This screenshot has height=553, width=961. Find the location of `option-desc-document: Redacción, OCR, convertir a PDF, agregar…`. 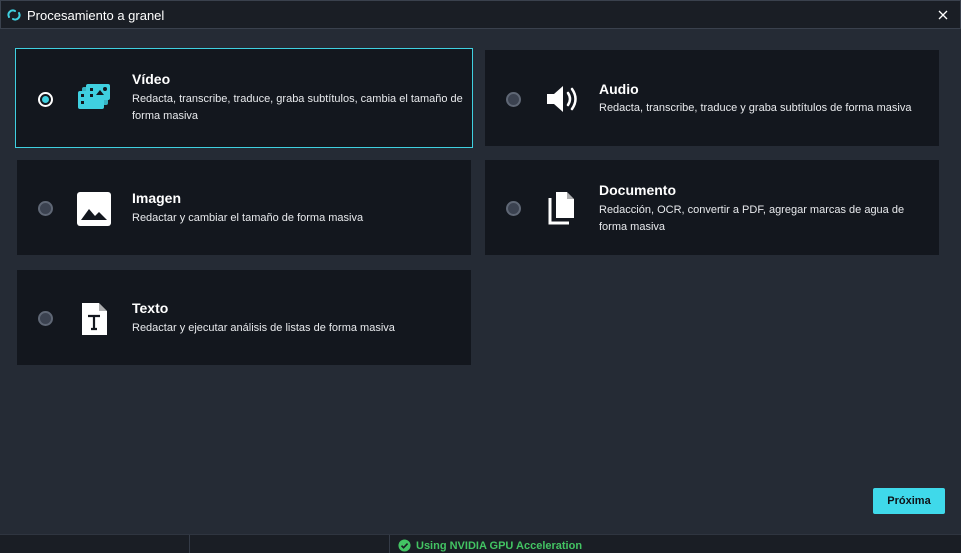

option-desc-document: Redacción, OCR, convertir a PDF, agregar… is located at coordinates (752, 218).